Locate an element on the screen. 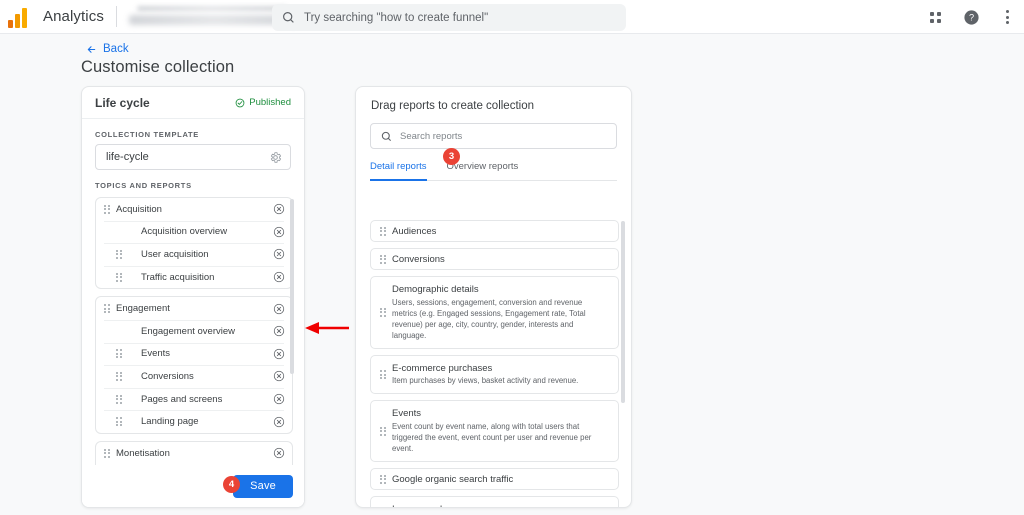 This screenshot has height=515, width=1024. vertical-divider is located at coordinates (116, 16).